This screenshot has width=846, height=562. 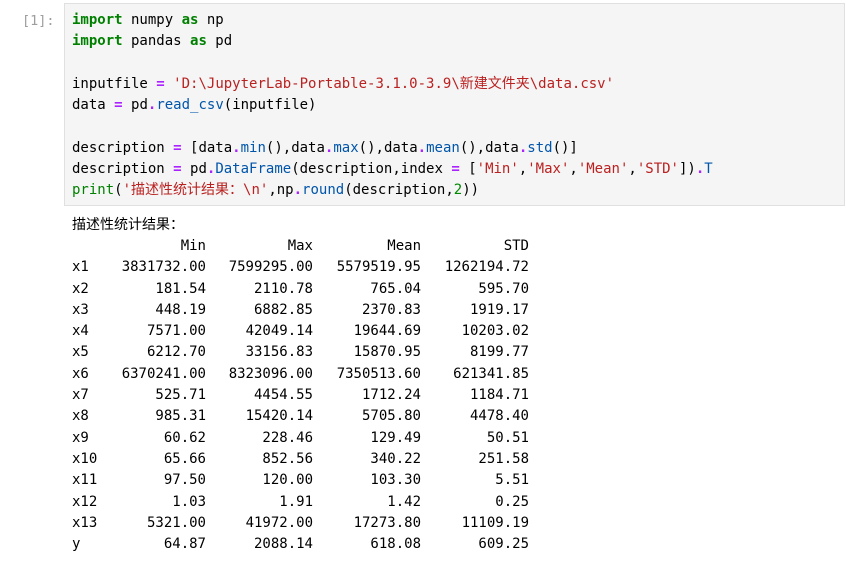 What do you see at coordinates (207, 147) in the screenshot?
I see `code-token: [data` at bounding box center [207, 147].